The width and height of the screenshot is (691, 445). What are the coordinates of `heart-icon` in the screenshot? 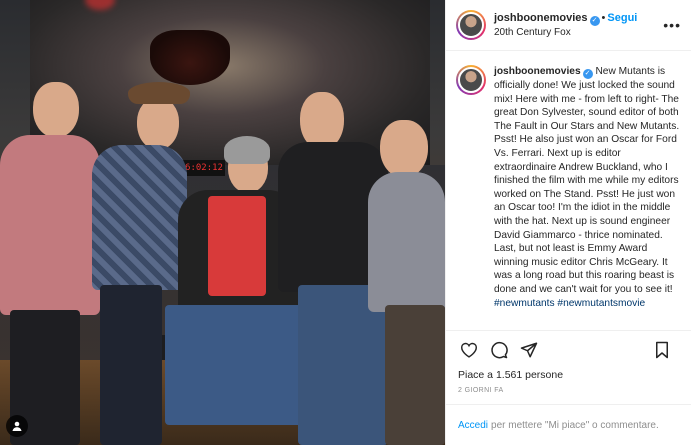 It's located at (469, 350).